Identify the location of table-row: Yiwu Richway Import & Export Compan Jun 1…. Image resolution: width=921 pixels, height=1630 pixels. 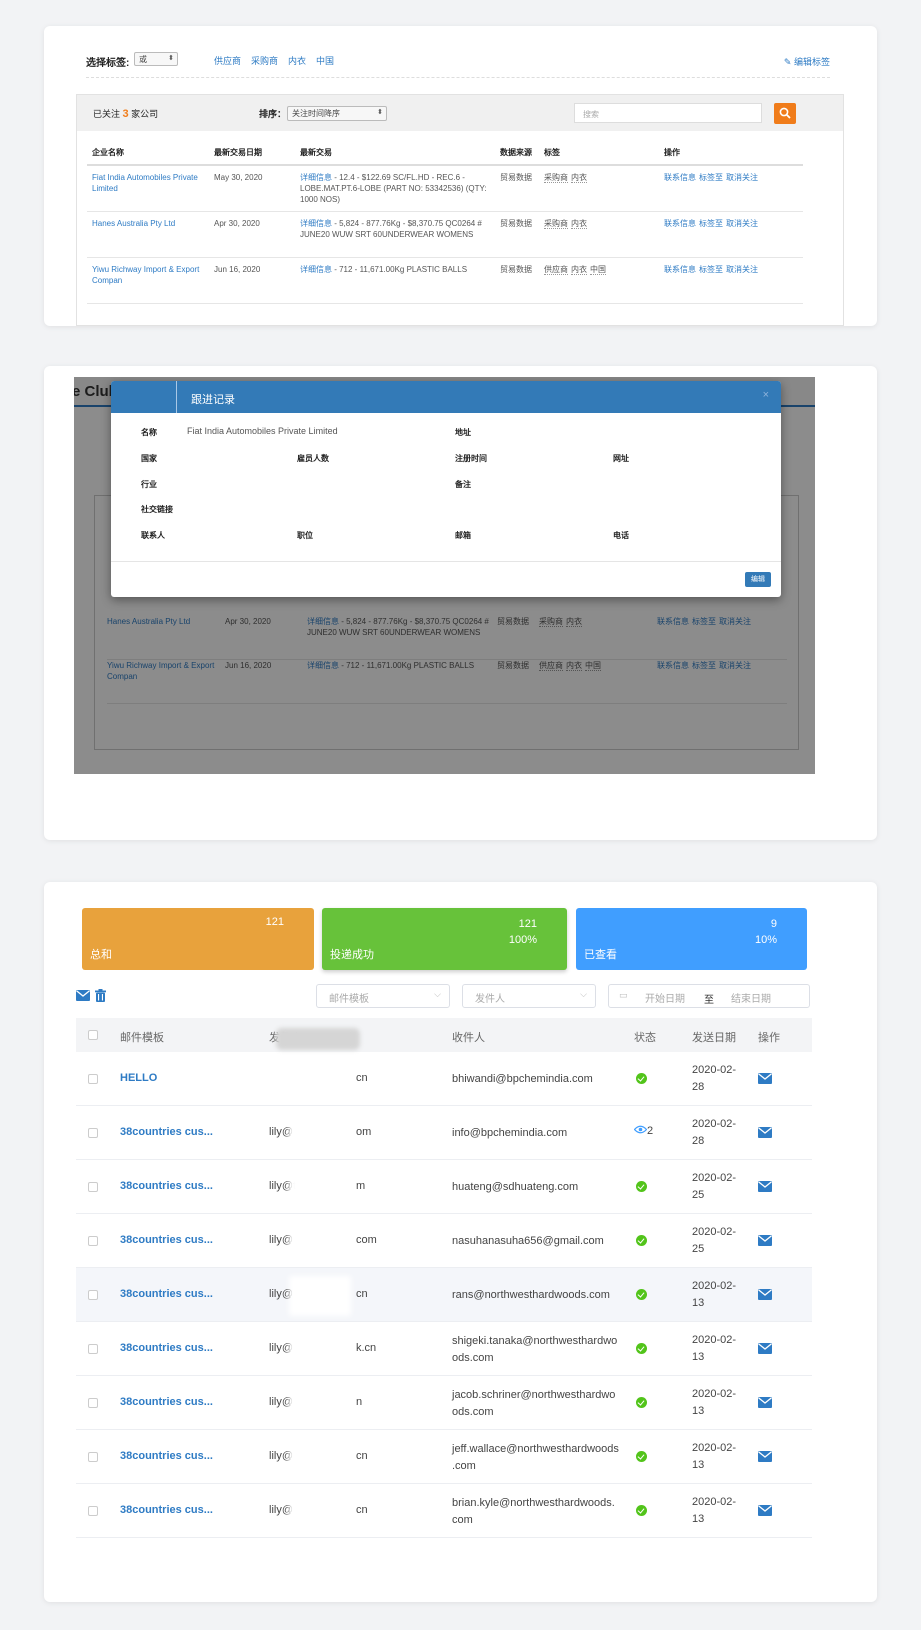
(445, 280).